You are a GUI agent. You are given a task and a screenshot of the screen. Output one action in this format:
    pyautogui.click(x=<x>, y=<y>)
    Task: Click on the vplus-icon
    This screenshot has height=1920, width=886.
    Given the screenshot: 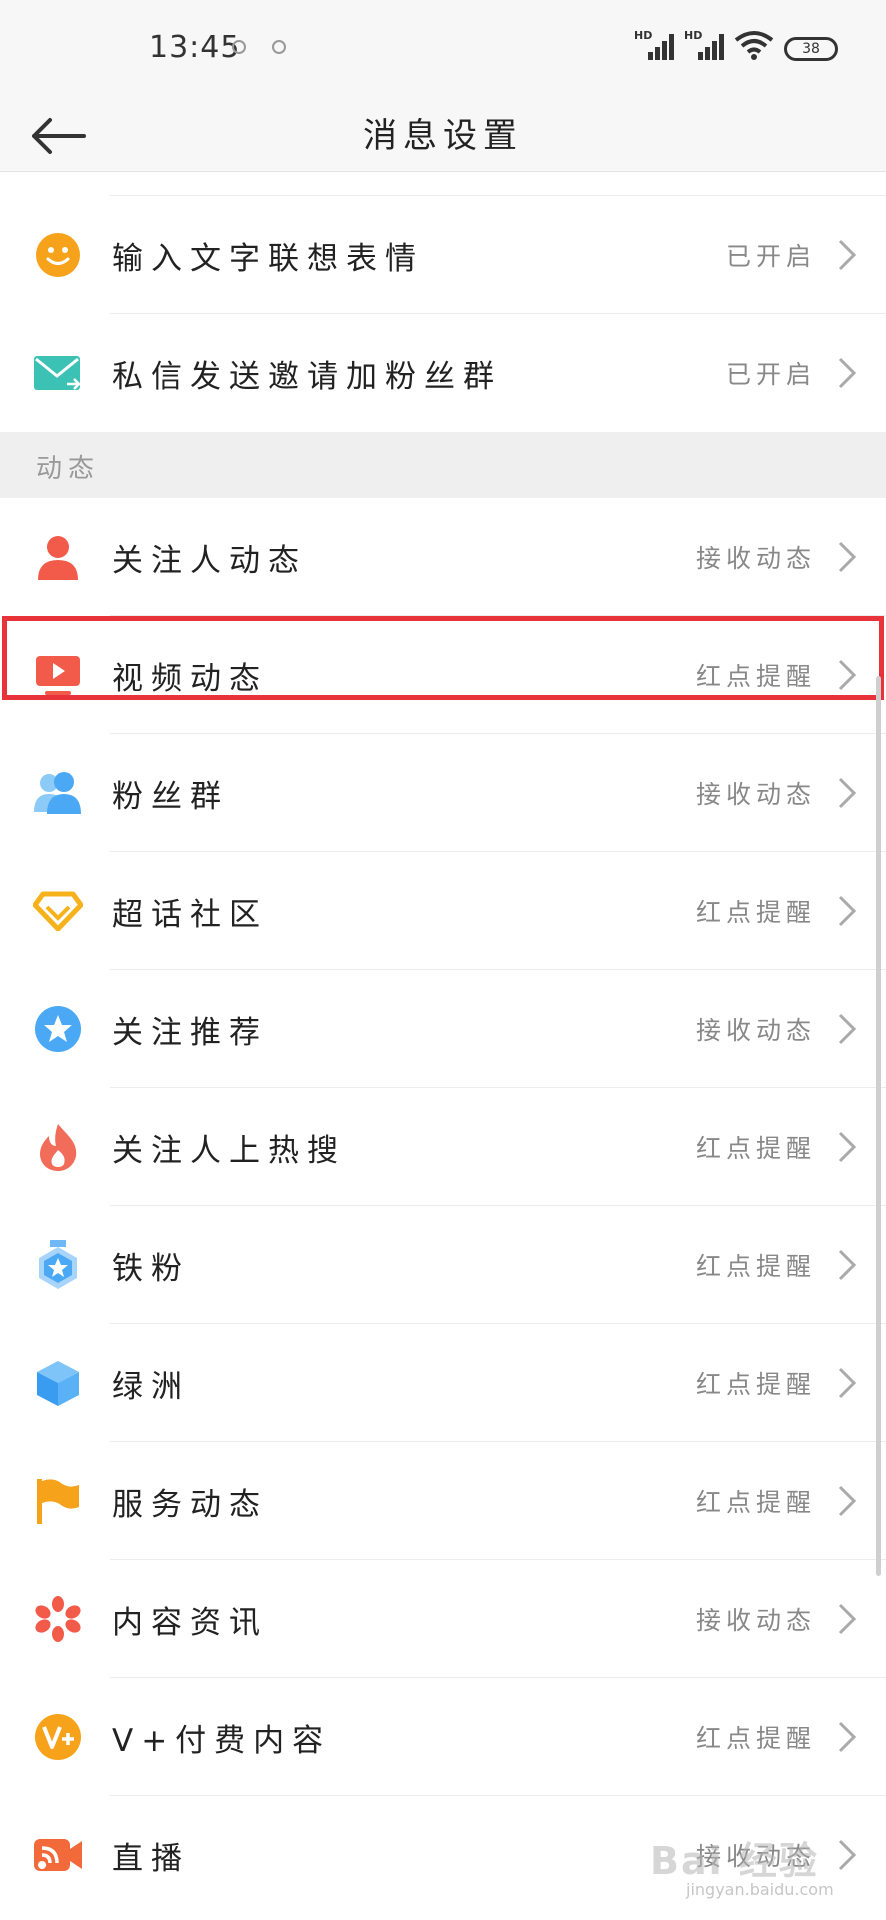 What is the action you would take?
    pyautogui.click(x=58, y=1737)
    